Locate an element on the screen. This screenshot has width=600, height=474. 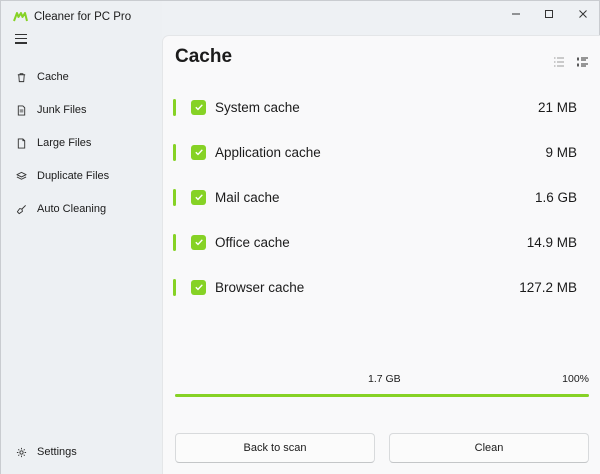
progress-fill is located at coordinates (382, 395).